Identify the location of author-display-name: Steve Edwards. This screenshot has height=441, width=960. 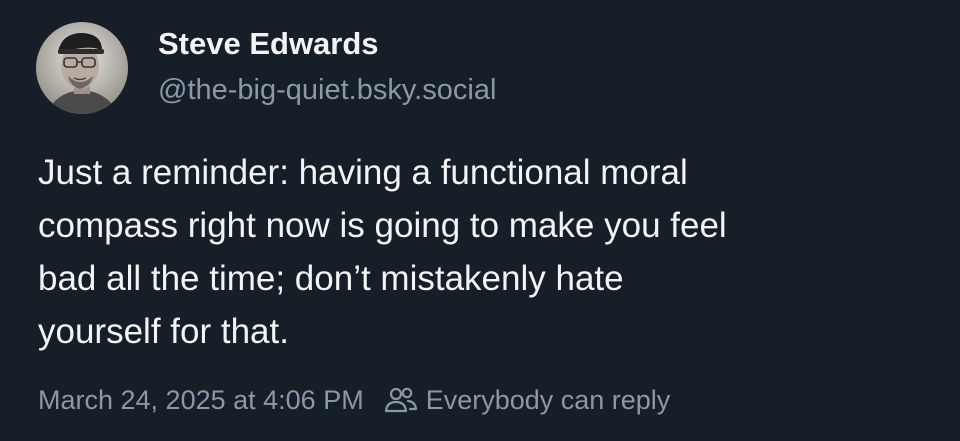
(268, 44).